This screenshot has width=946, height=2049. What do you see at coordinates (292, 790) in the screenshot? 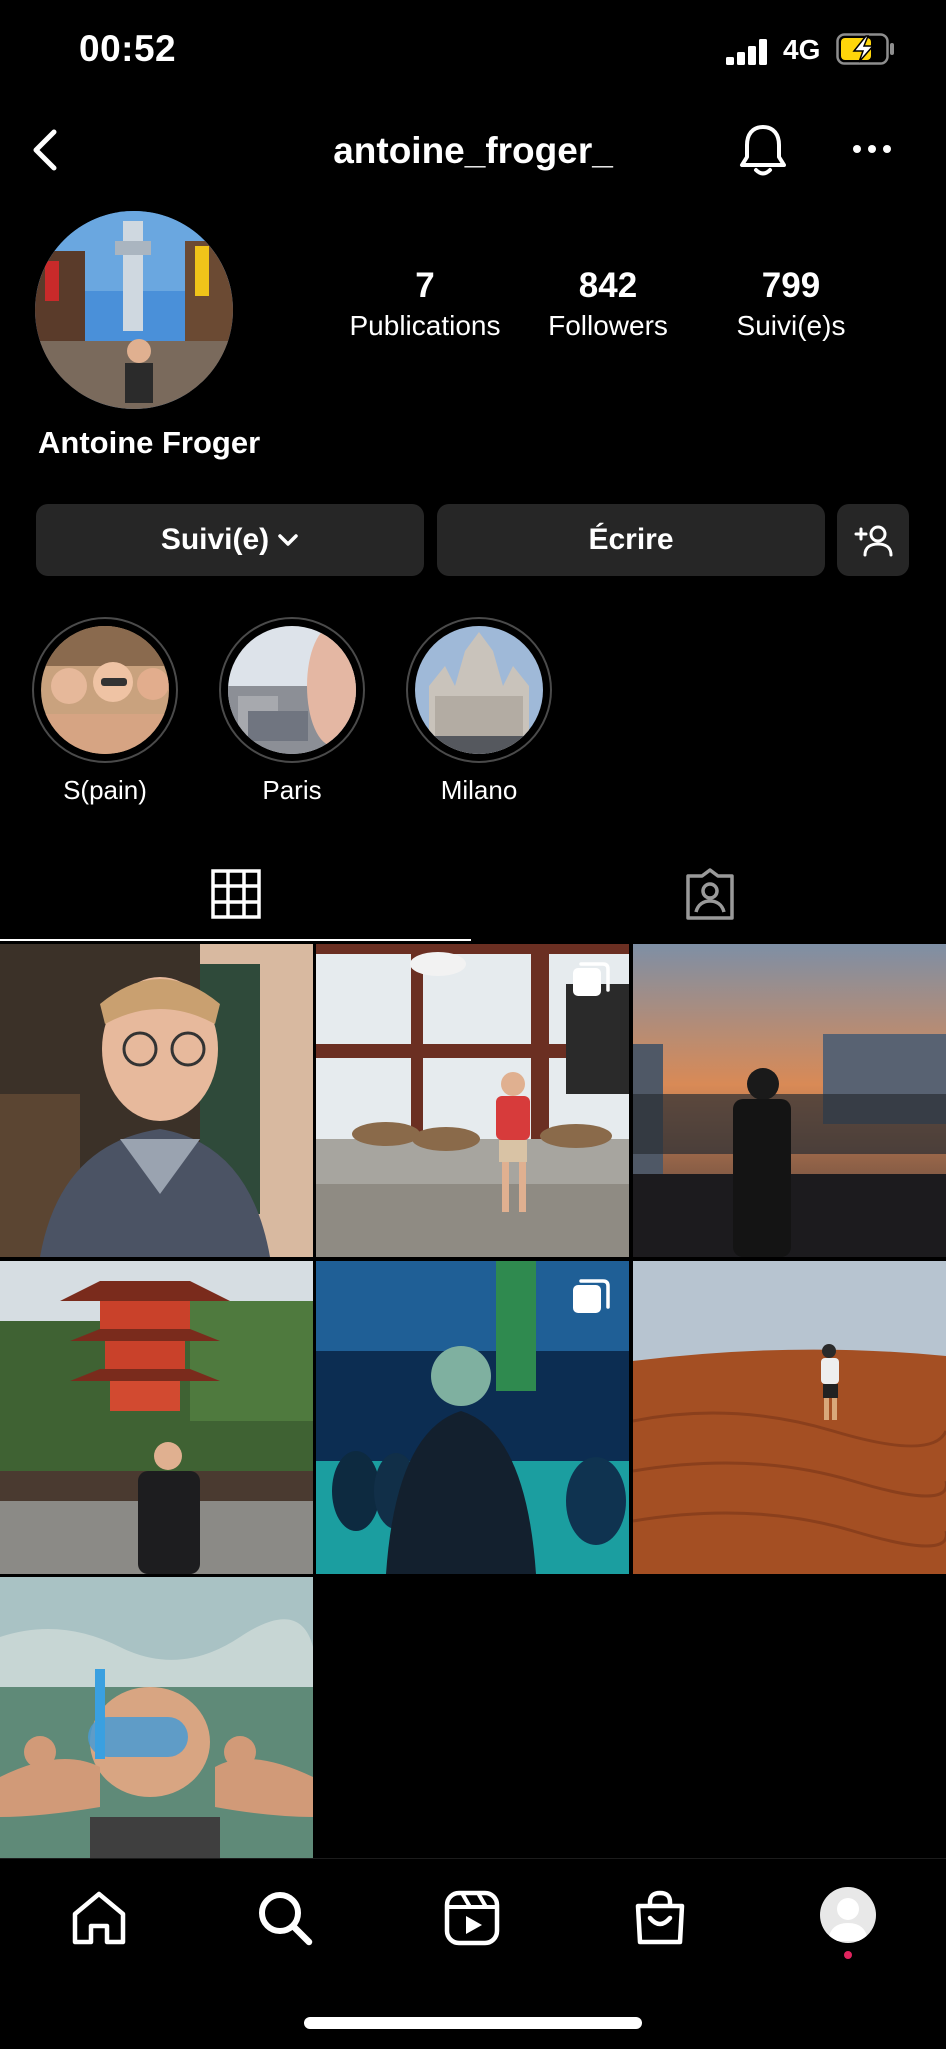
I see `highlight-label: Paris` at bounding box center [292, 790].